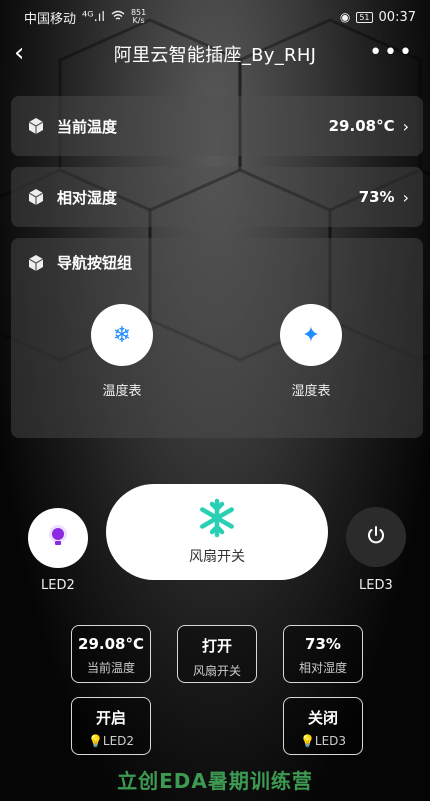 Image resolution: width=430 pixels, height=801 pixels. What do you see at coordinates (361, 126) in the screenshot?
I see `temperature-value: 29.08°C` at bounding box center [361, 126].